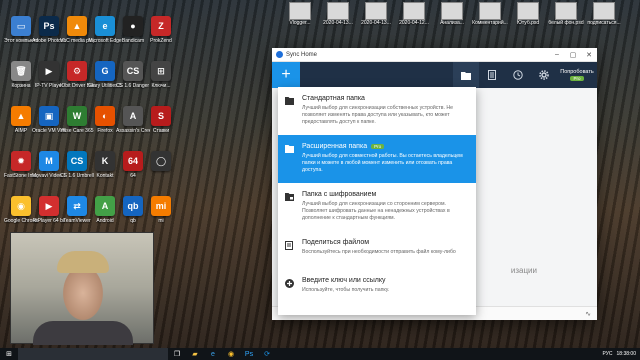  What do you see at coordinates (177, 354) in the screenshot?
I see `task-view-icon: ❐` at bounding box center [177, 354].